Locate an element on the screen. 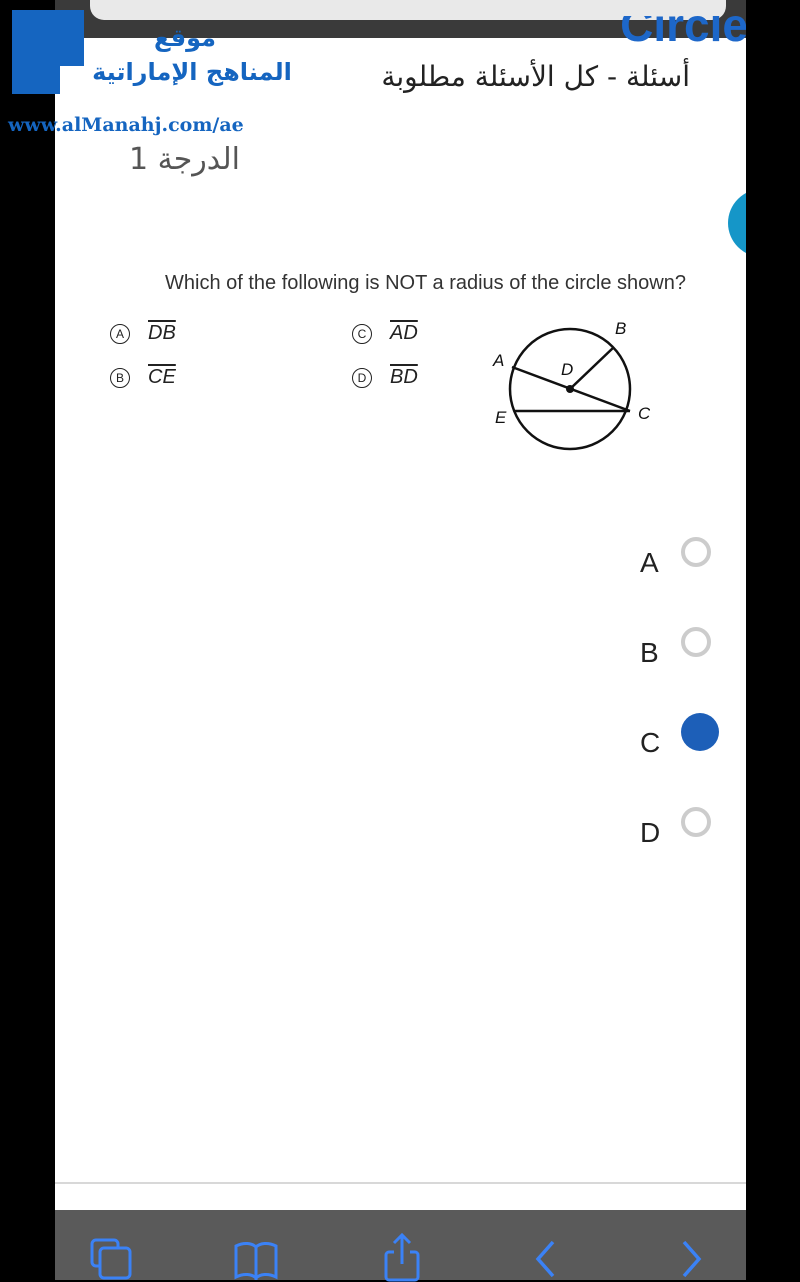 The height and width of the screenshot is (1282, 800). choice-badge: B is located at coordinates (120, 377).